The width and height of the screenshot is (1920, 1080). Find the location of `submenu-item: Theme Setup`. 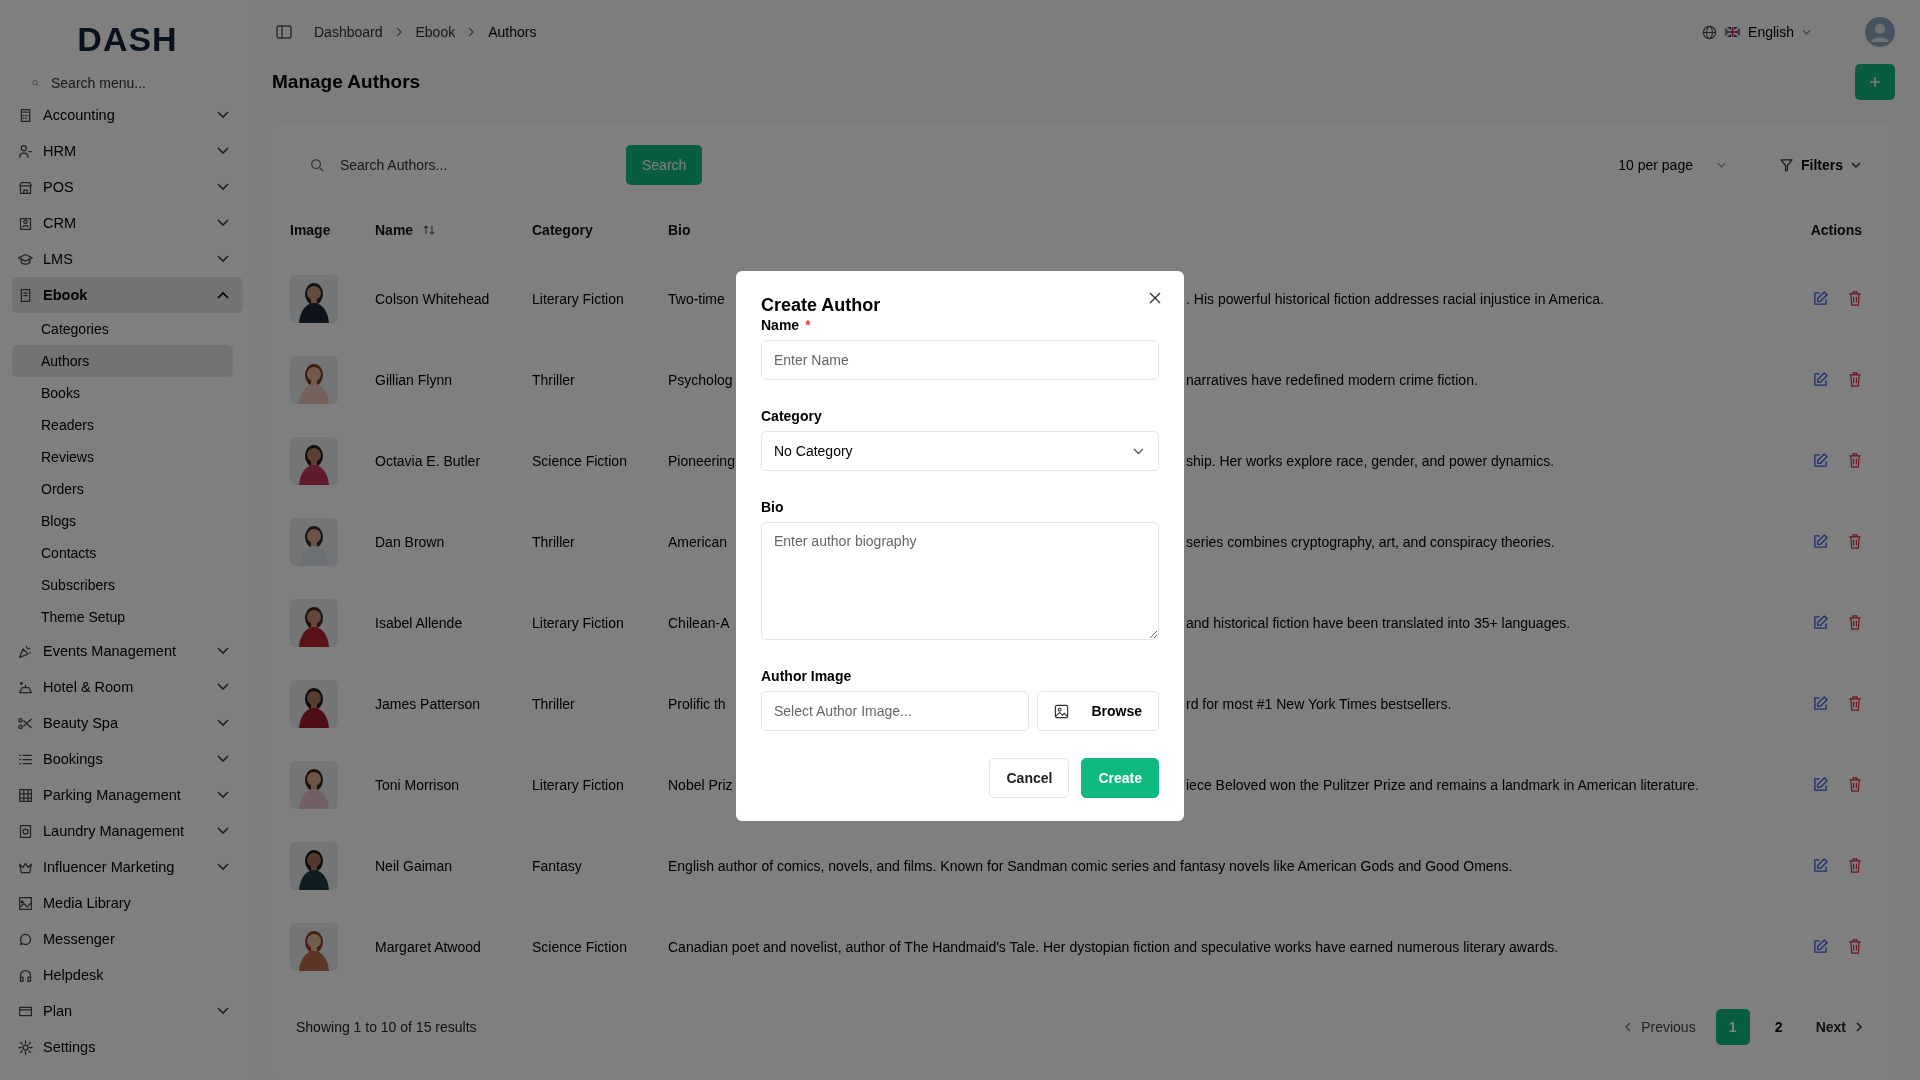

submenu-item: Theme Setup is located at coordinates (122, 617).